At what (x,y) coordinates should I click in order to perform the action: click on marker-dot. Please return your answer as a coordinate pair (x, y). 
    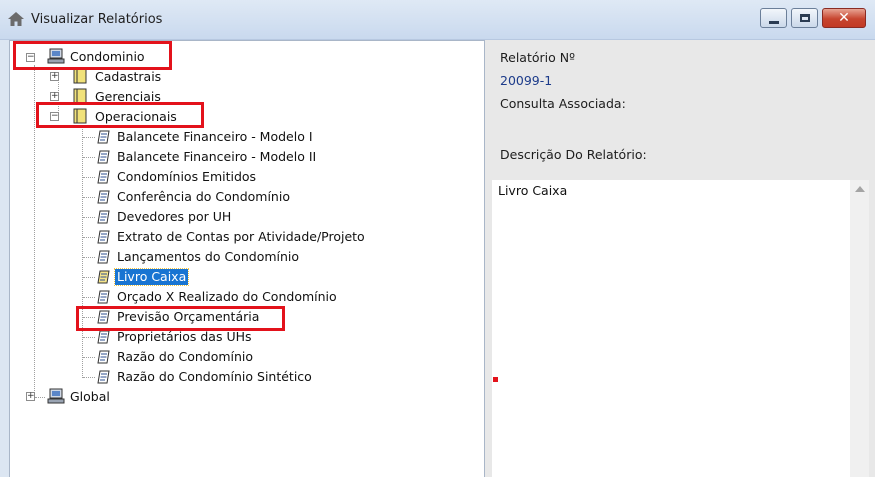
    Looking at the image, I should click on (495, 379).